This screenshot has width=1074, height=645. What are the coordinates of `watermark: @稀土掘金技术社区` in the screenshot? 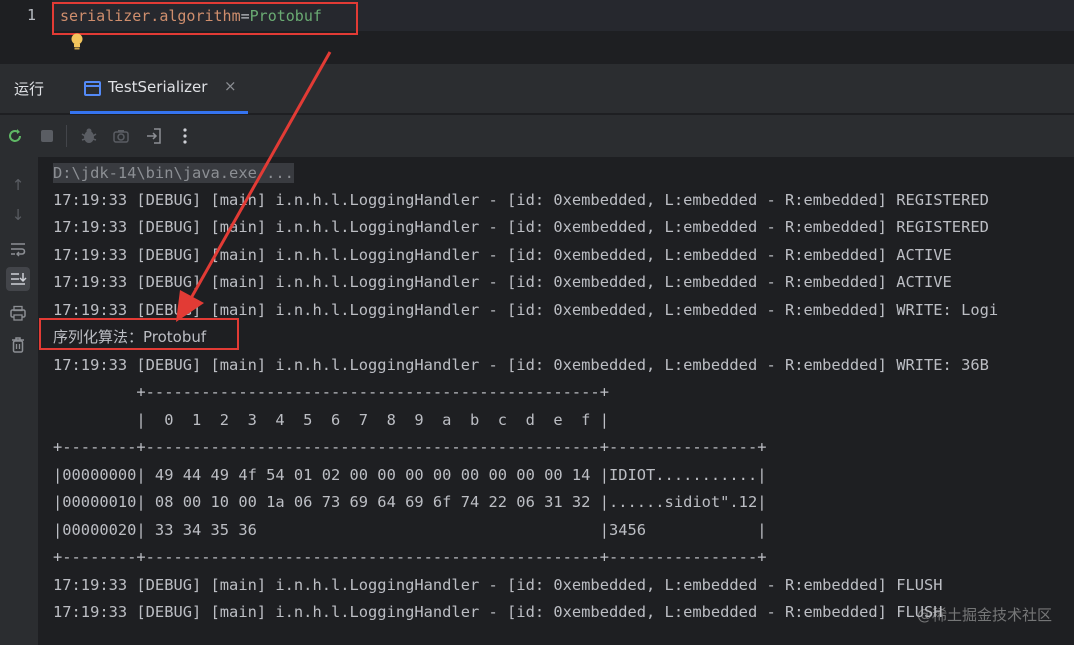 It's located at (984, 615).